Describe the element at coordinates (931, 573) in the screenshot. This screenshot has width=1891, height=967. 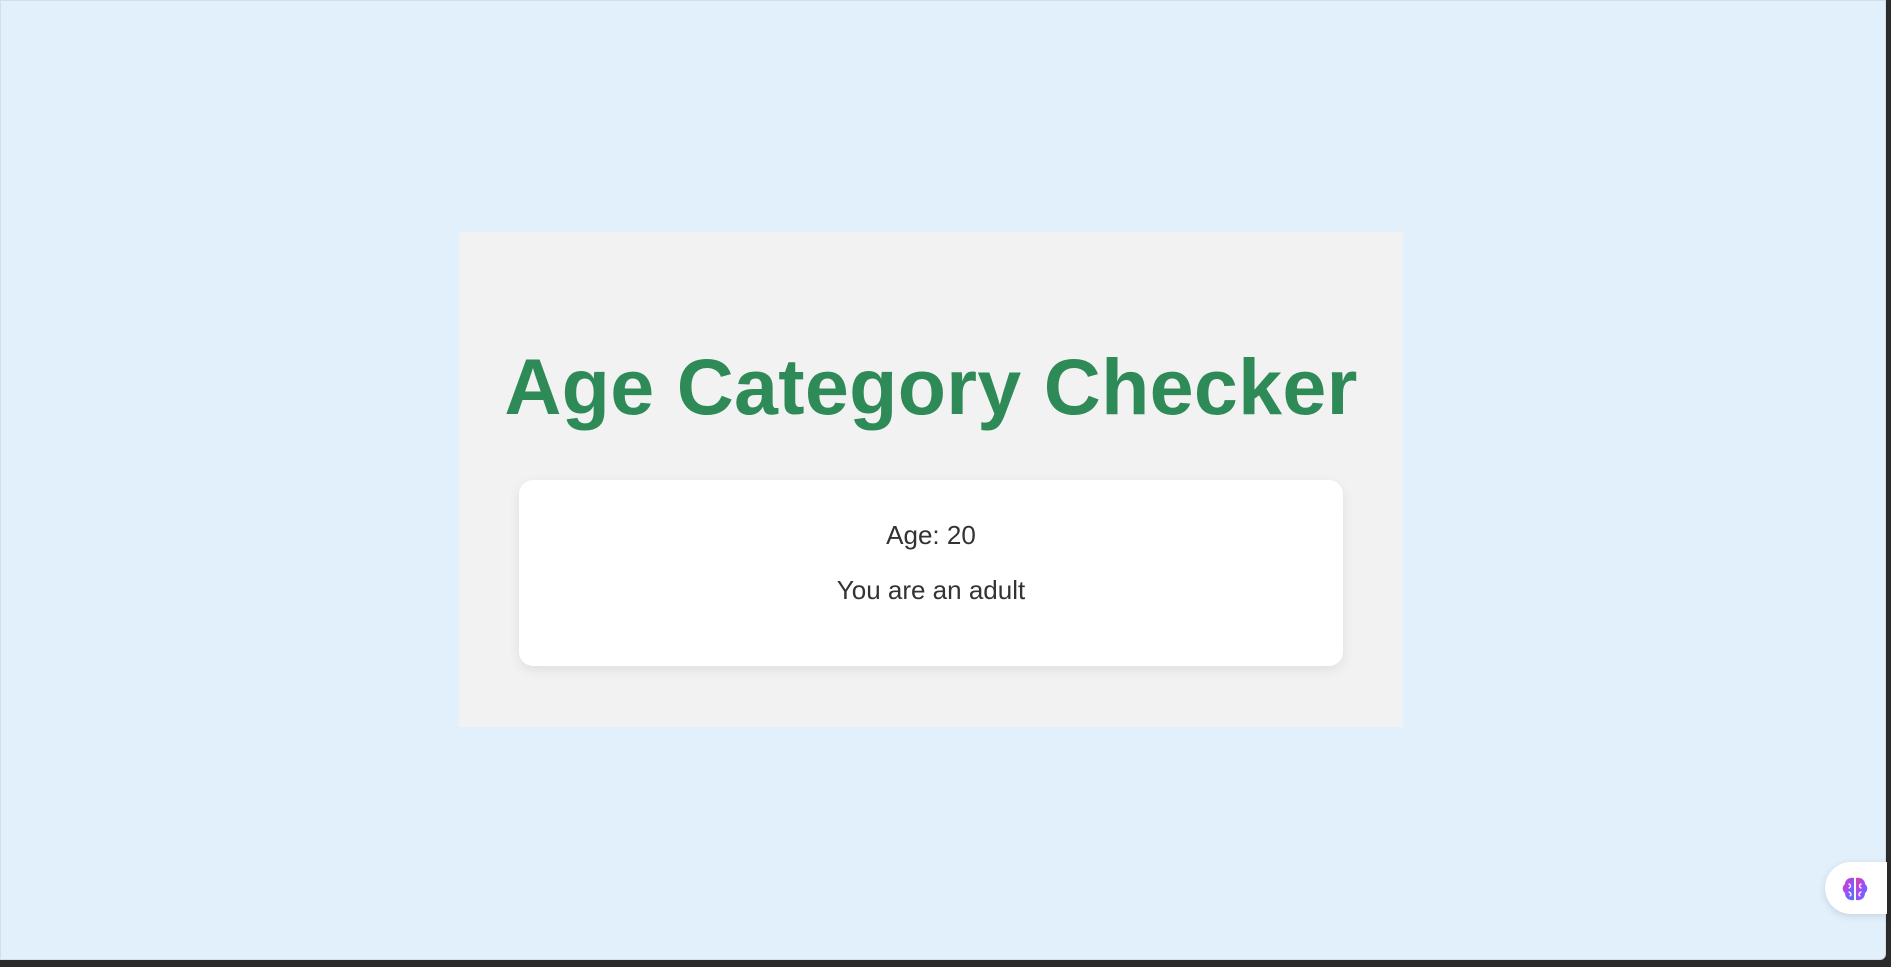
I see `result-card: Age: 20 You are an adult` at that location.